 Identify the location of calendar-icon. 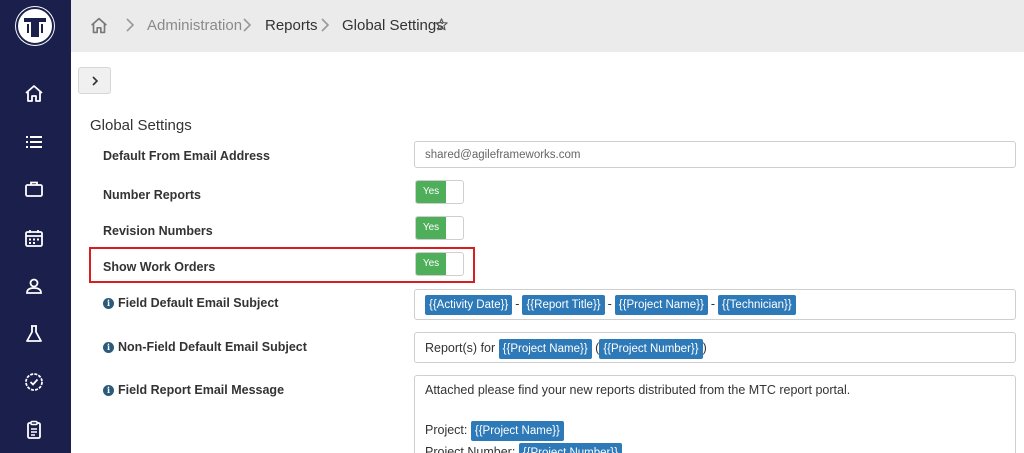
(34, 238).